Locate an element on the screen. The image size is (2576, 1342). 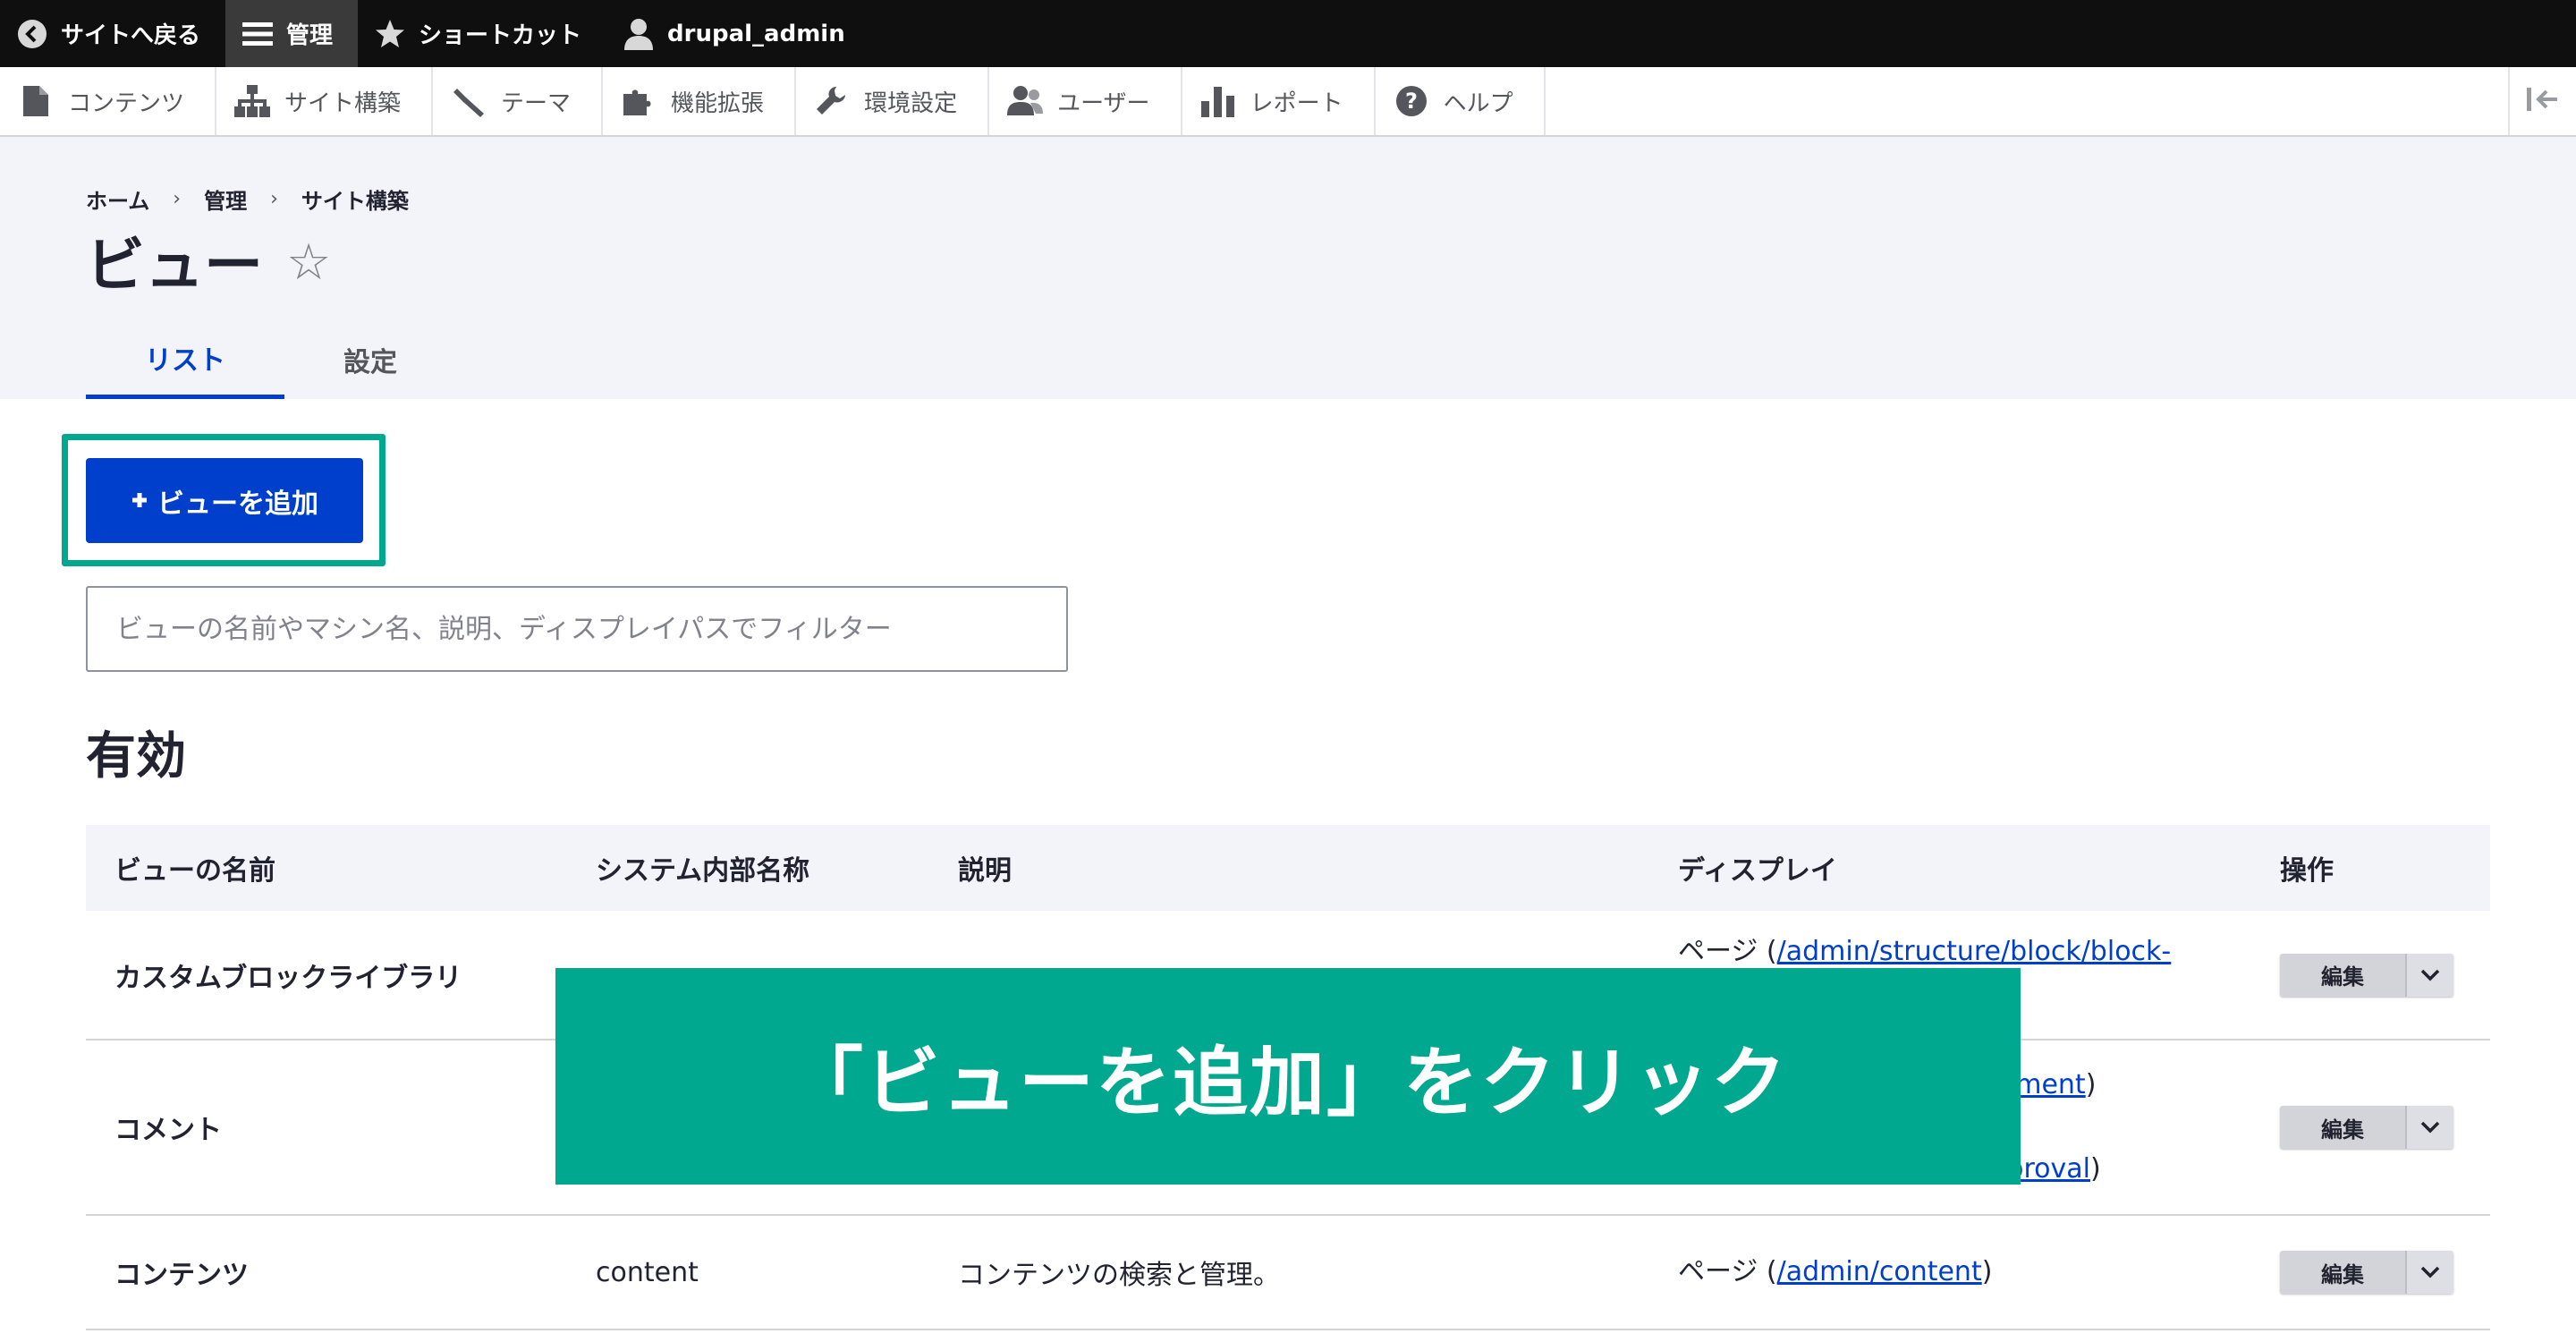
menu-item-configuration: 環境設定 is located at coordinates (893, 101).